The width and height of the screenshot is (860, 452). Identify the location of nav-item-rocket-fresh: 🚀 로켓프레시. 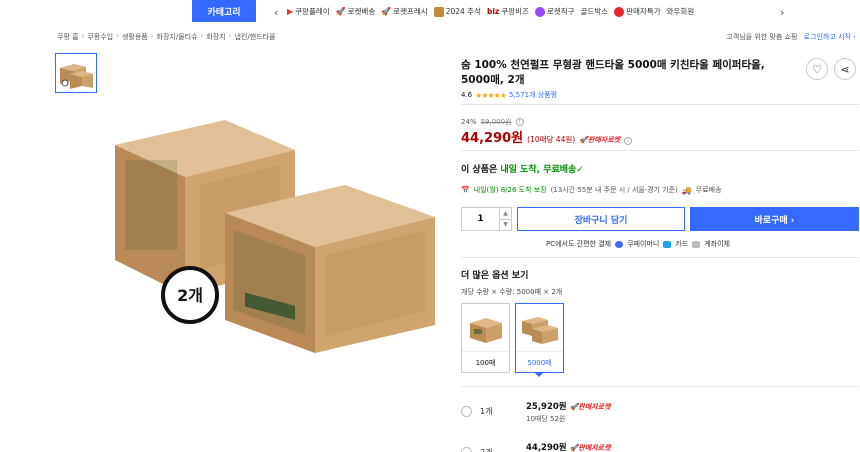
(404, 11).